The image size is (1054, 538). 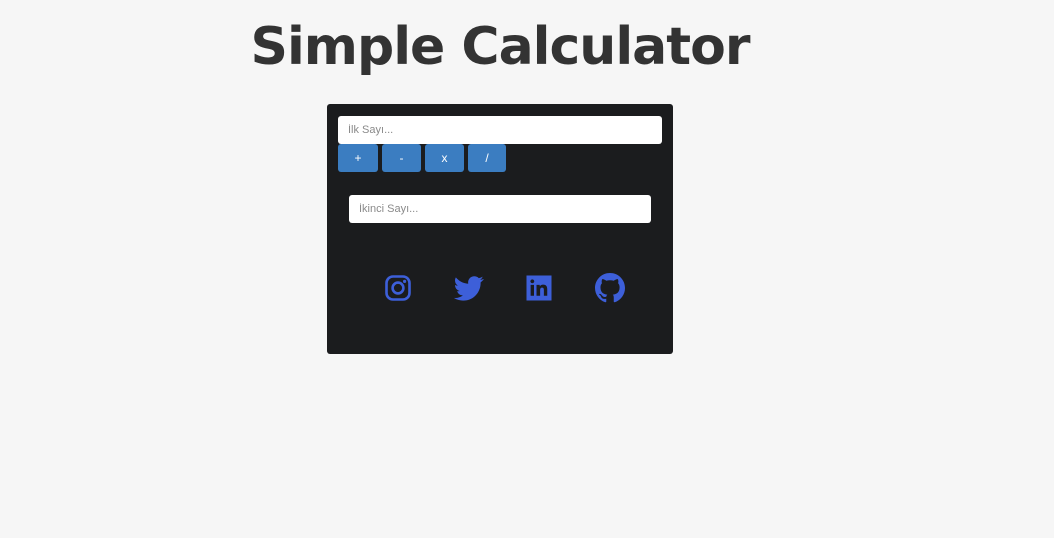 What do you see at coordinates (422, 158) in the screenshot?
I see `operator-buttons: + - x /` at bounding box center [422, 158].